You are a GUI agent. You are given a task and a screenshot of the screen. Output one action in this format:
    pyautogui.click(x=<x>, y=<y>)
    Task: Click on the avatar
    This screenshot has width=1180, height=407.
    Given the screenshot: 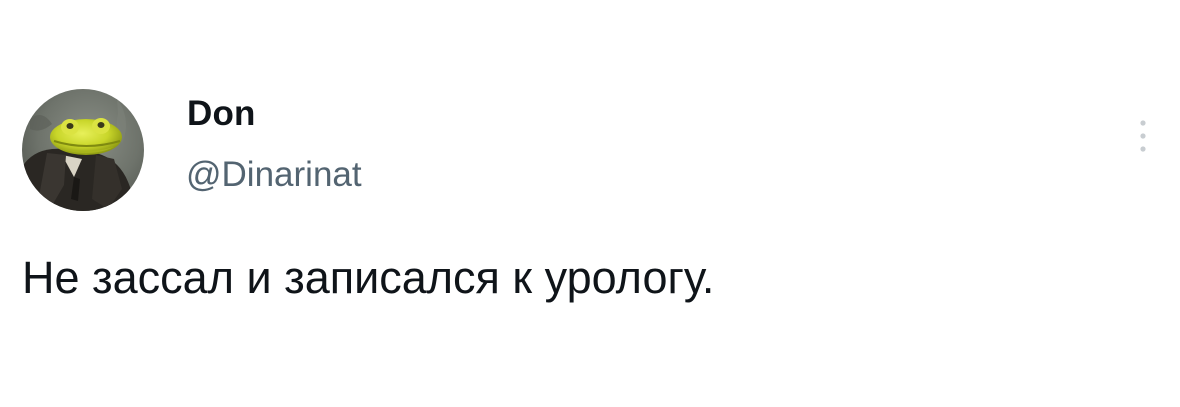 What is the action you would take?
    pyautogui.click(x=83, y=150)
    